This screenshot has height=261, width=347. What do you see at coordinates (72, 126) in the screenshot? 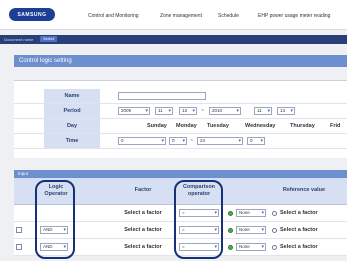
I see `day-label: Day` at bounding box center [72, 126].